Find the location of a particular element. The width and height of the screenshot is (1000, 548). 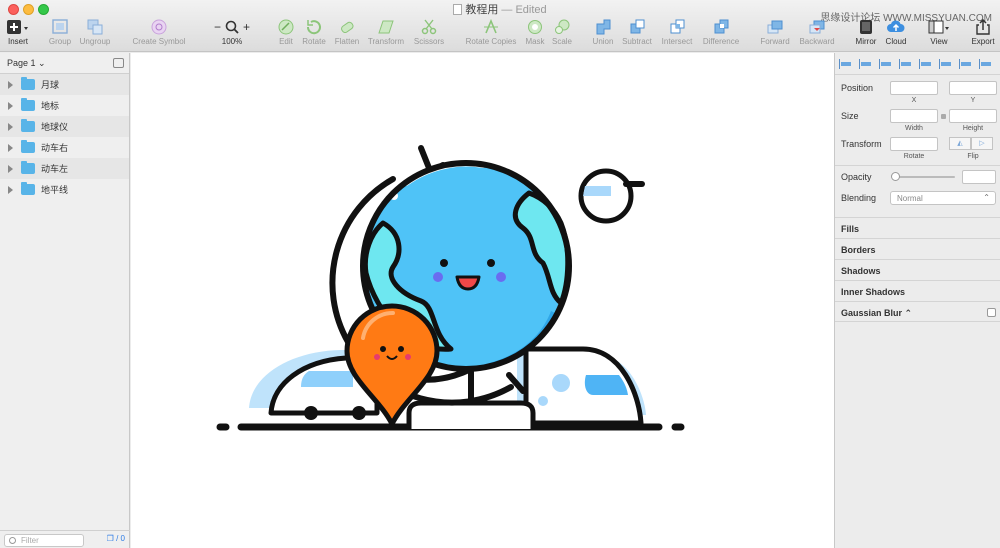

document-icon is located at coordinates (458, 9).